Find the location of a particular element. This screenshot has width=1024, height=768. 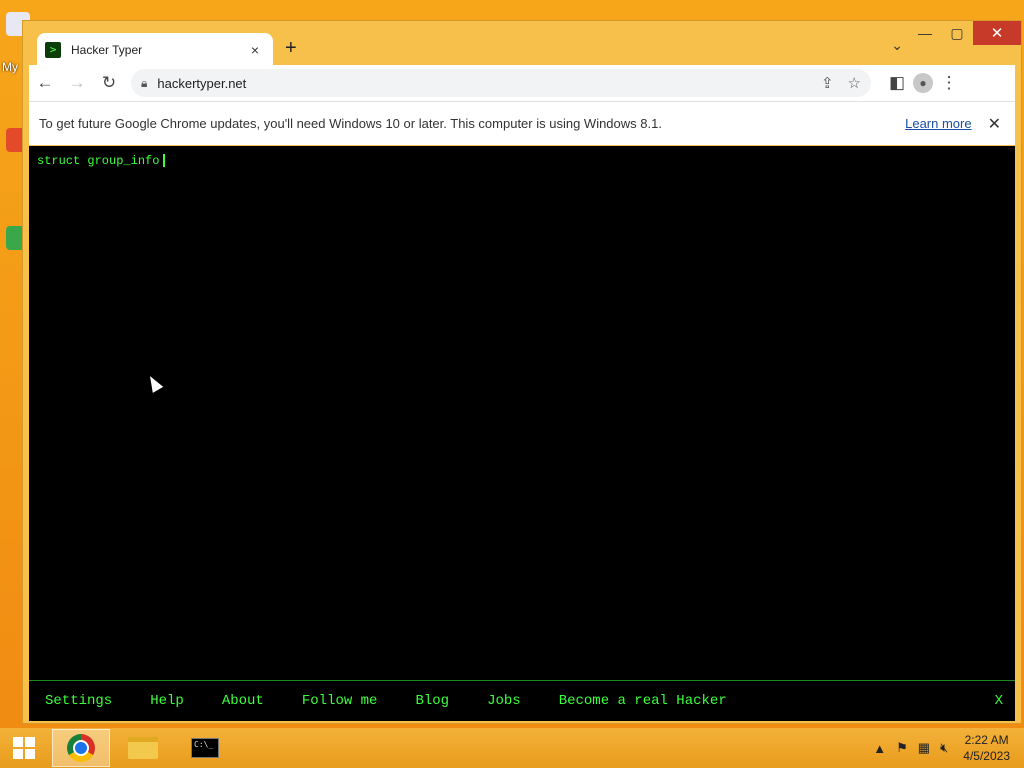

menu-become-real-hacker: Become a real Hacker is located at coordinates (643, 701).